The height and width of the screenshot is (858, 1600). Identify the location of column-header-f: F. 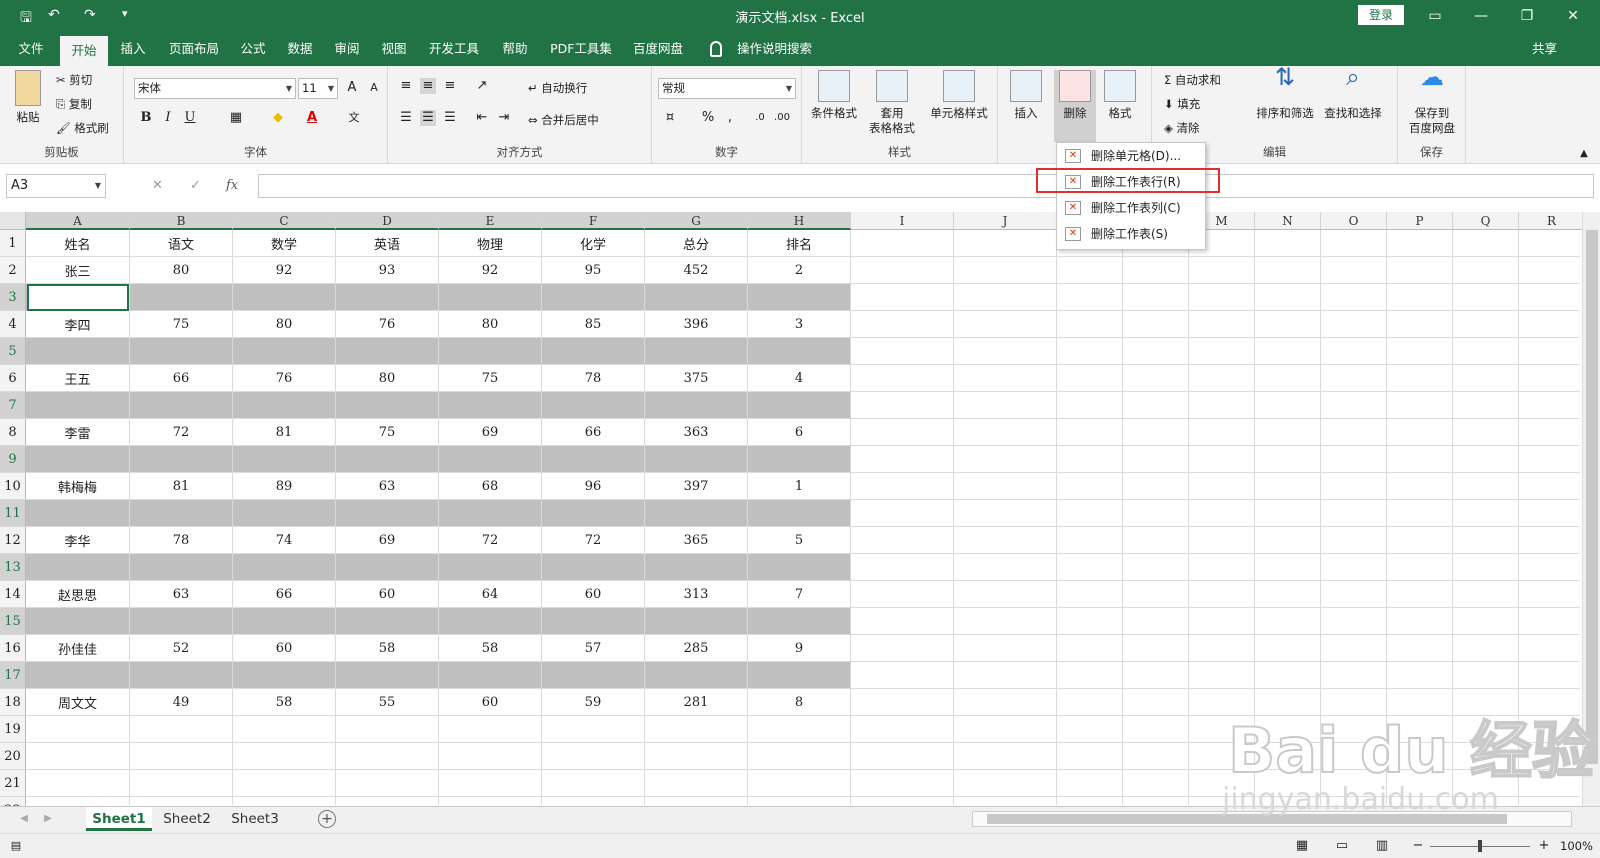
(593, 221).